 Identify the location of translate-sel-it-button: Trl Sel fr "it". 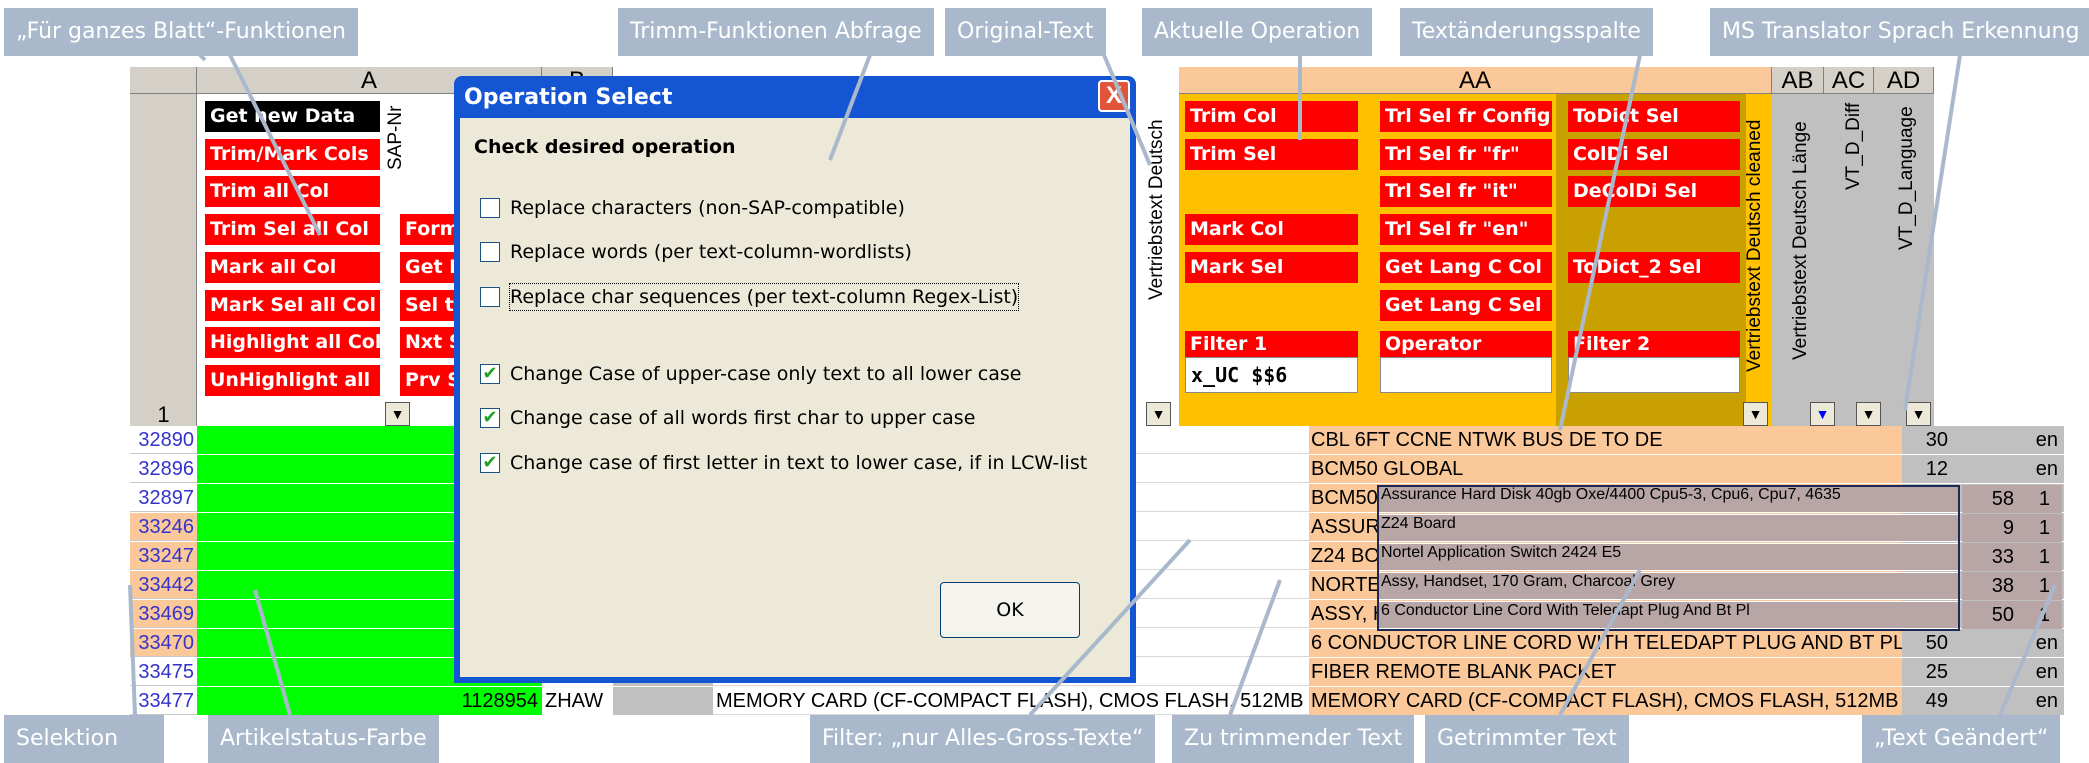
(1466, 191).